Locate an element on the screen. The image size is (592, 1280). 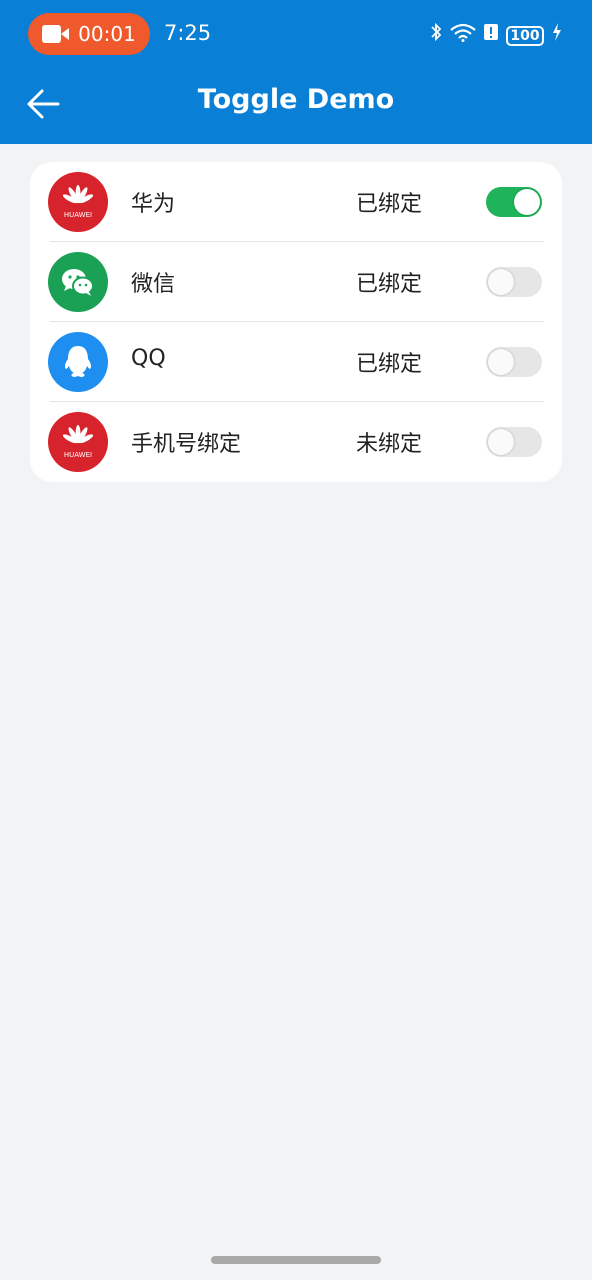
video-camera-icon is located at coordinates (56, 34).